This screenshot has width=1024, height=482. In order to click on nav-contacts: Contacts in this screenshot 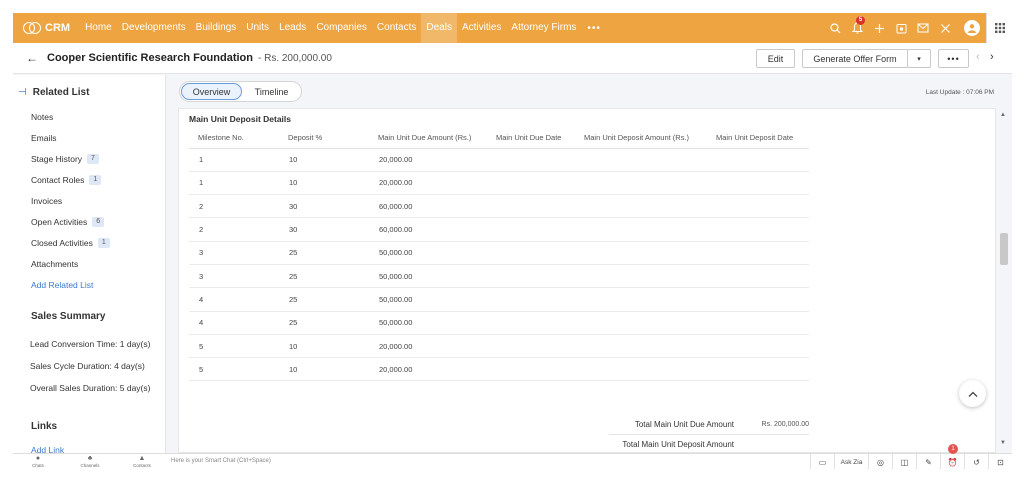, I will do `click(396, 28)`.